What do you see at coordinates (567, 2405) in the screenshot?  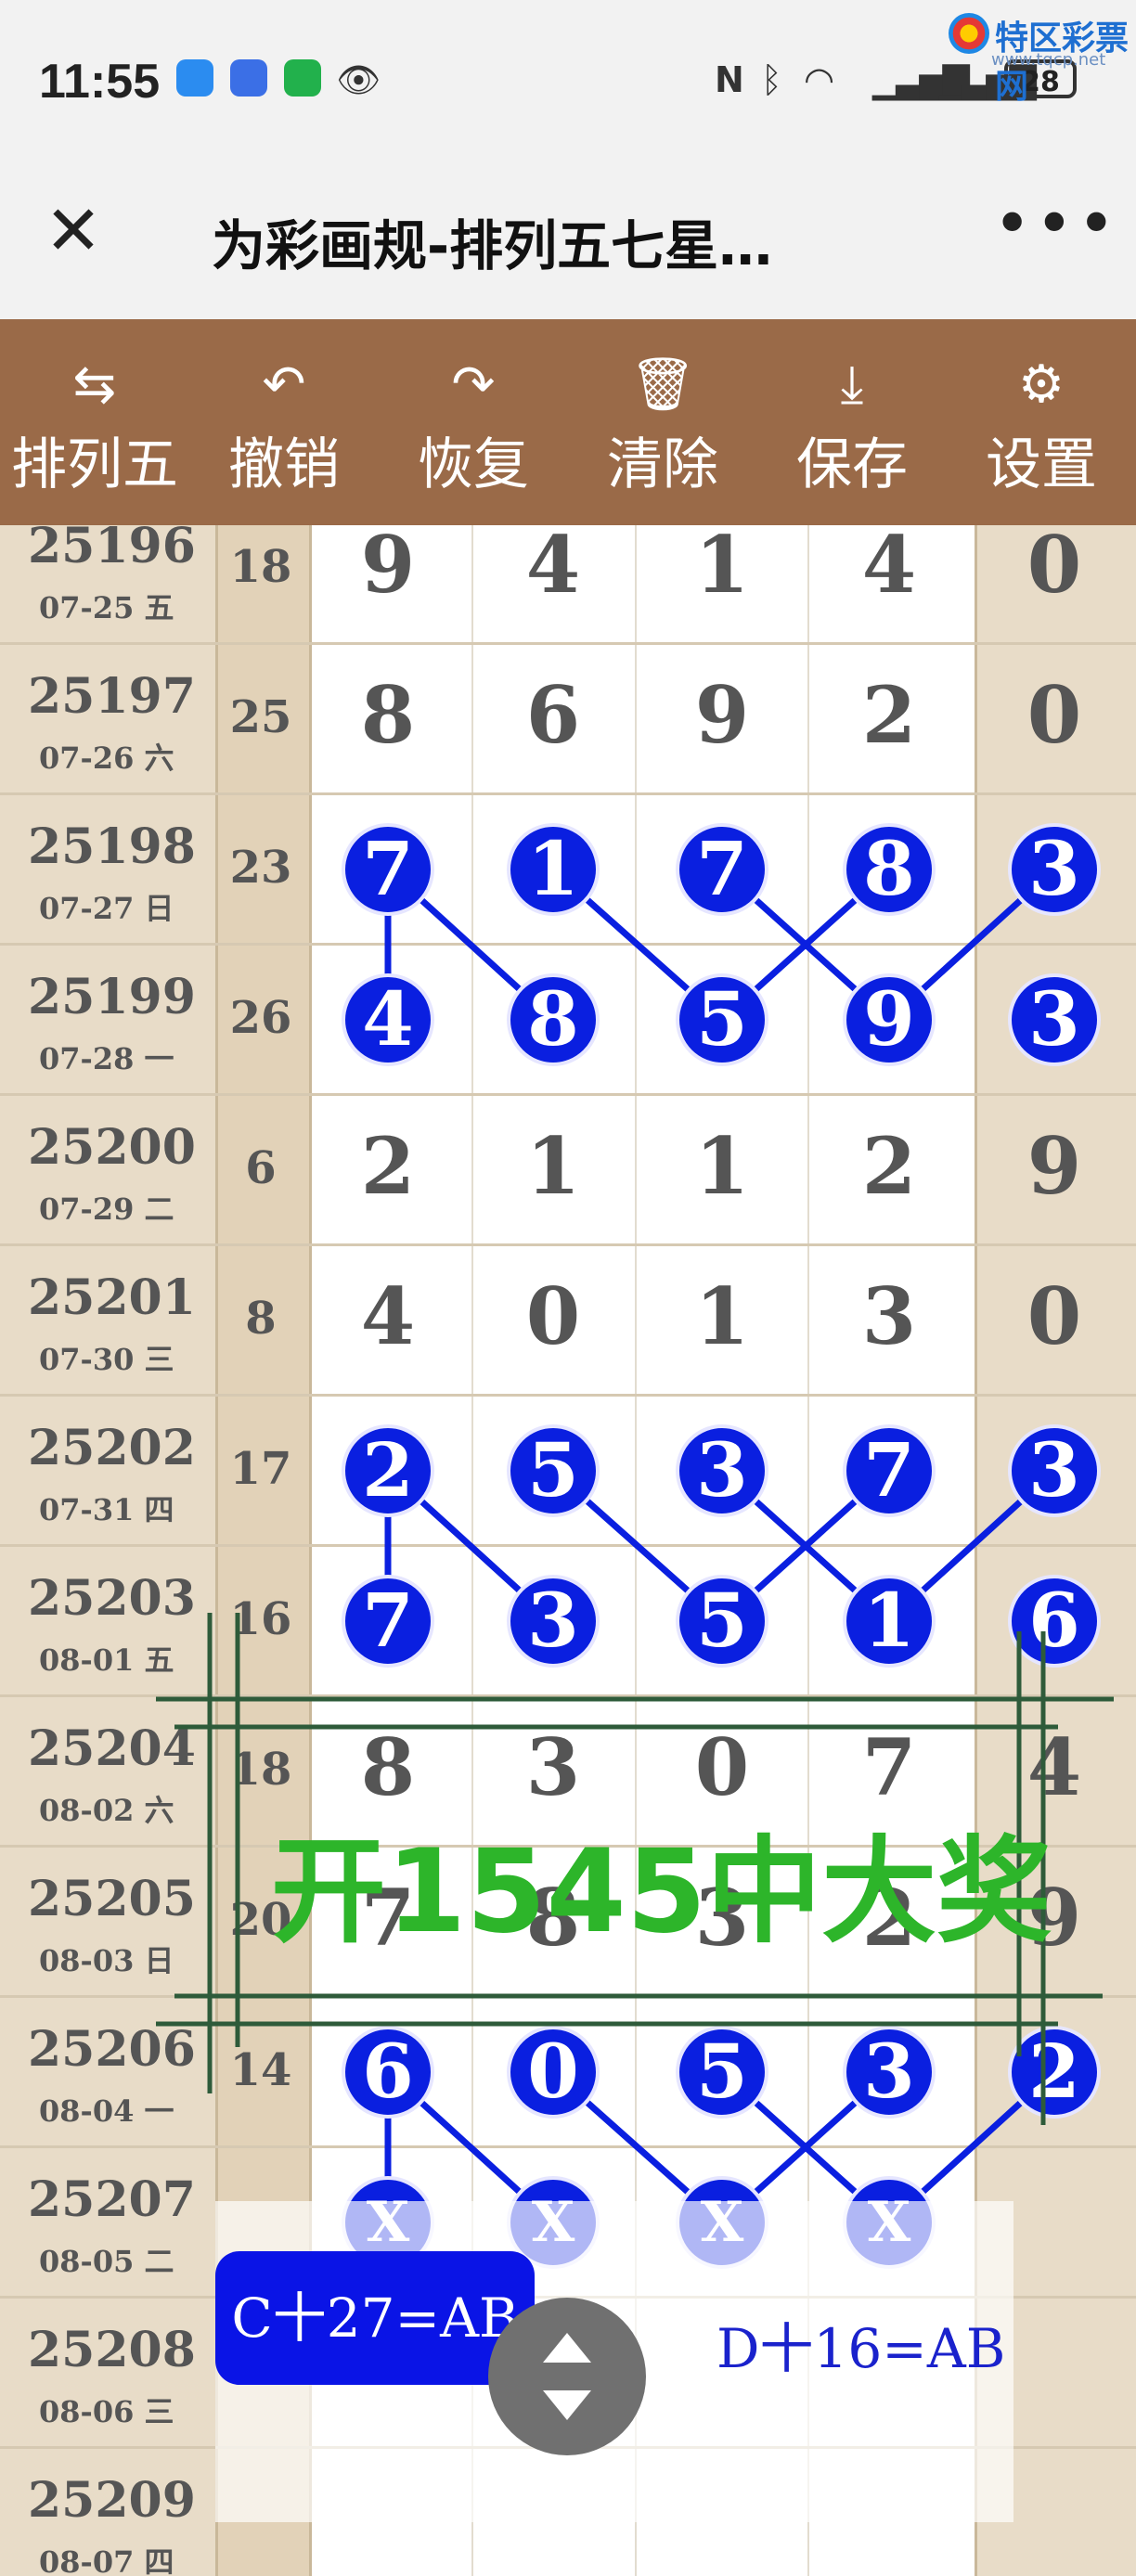 I see `chevron-down-icon` at bounding box center [567, 2405].